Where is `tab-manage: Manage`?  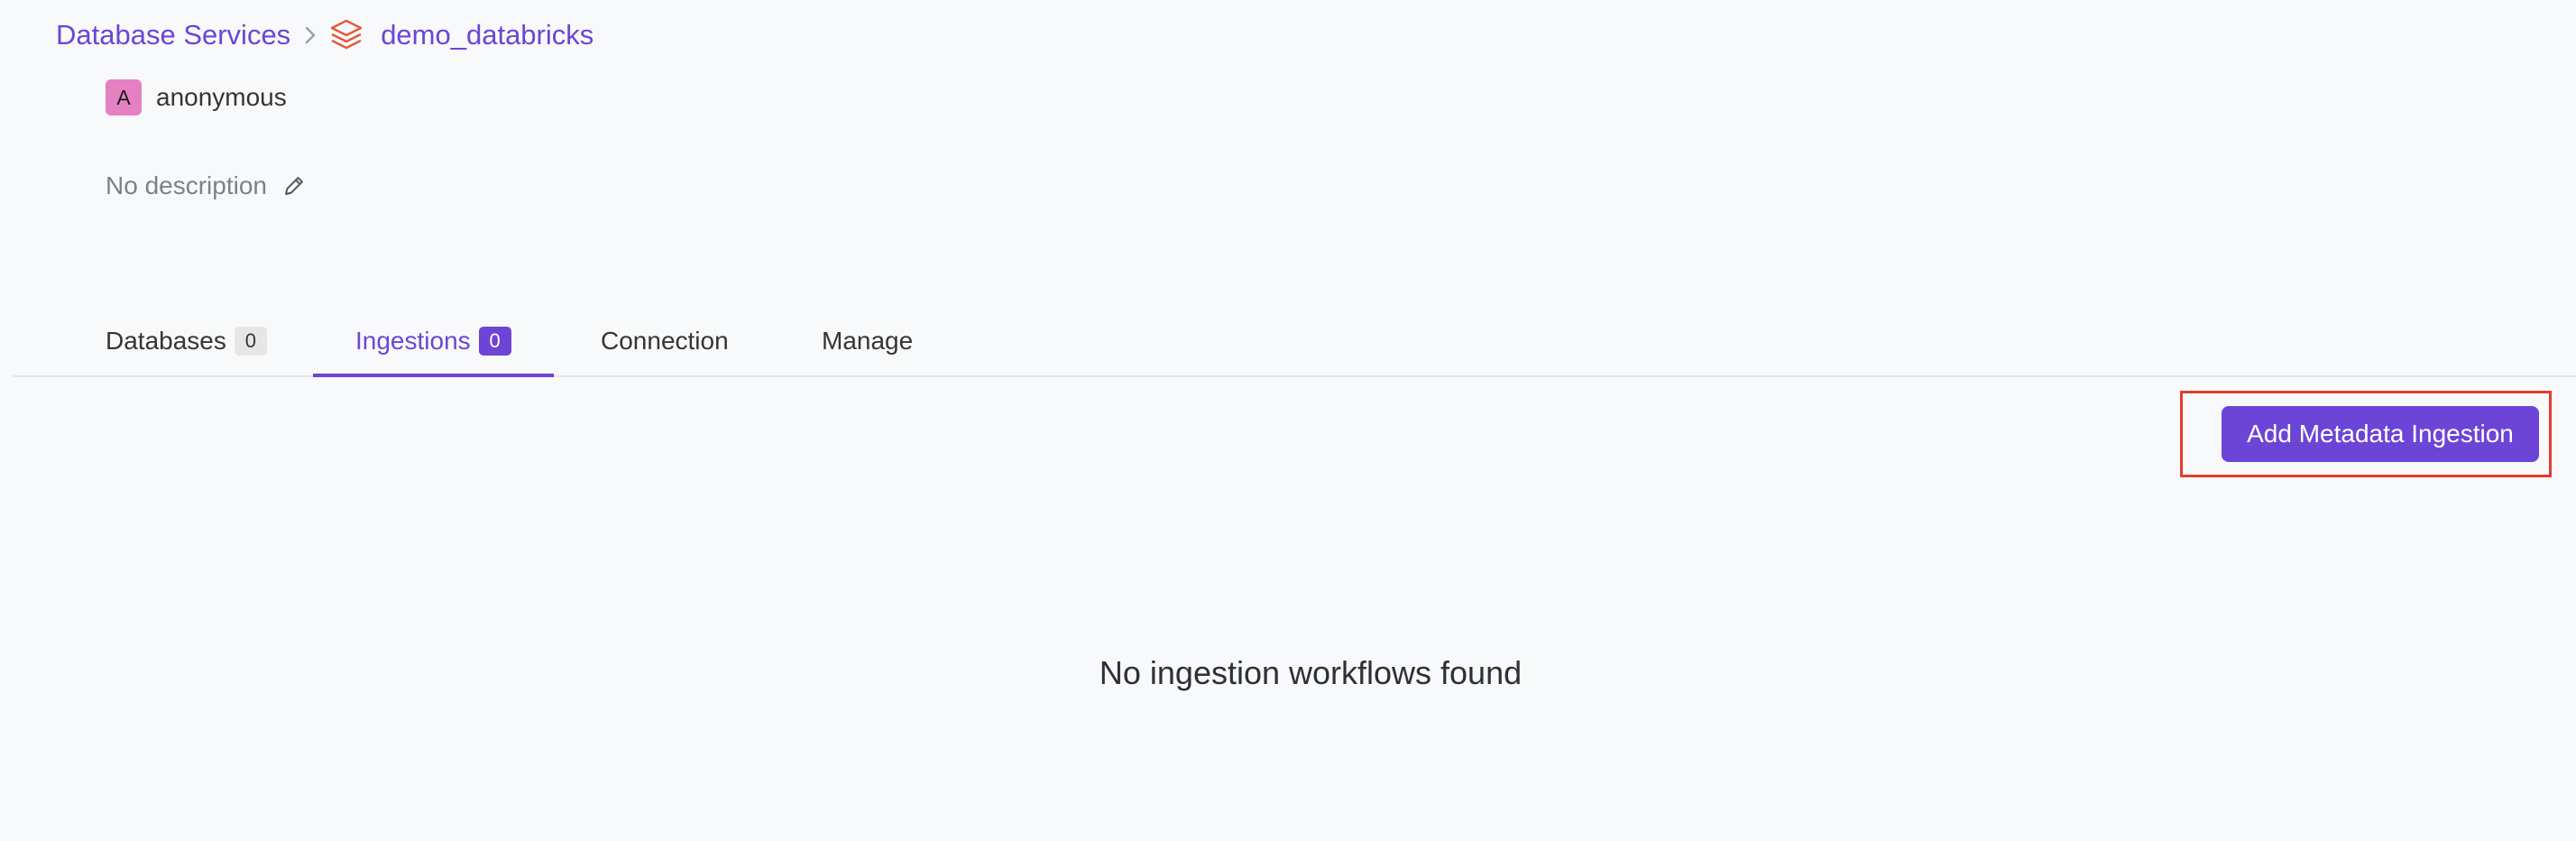
tab-manage: Manage is located at coordinates (868, 341).